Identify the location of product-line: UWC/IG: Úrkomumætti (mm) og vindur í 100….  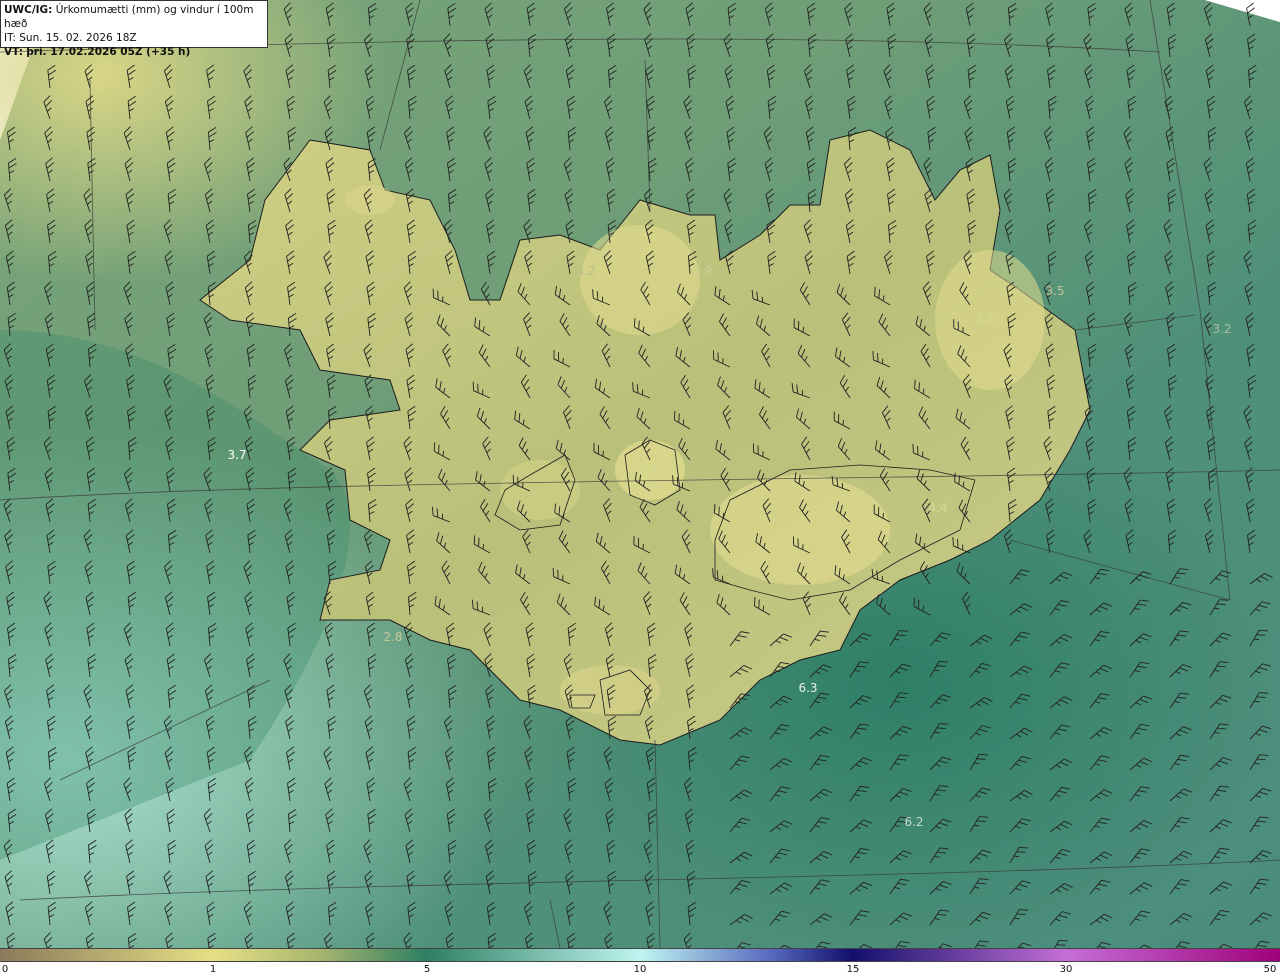
(135, 17).